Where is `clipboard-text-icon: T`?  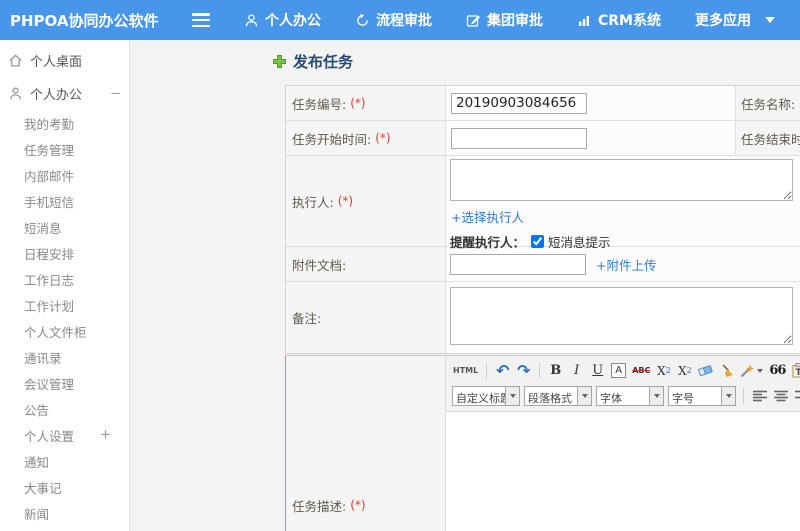
clipboard-text-icon: T is located at coordinates (796, 370).